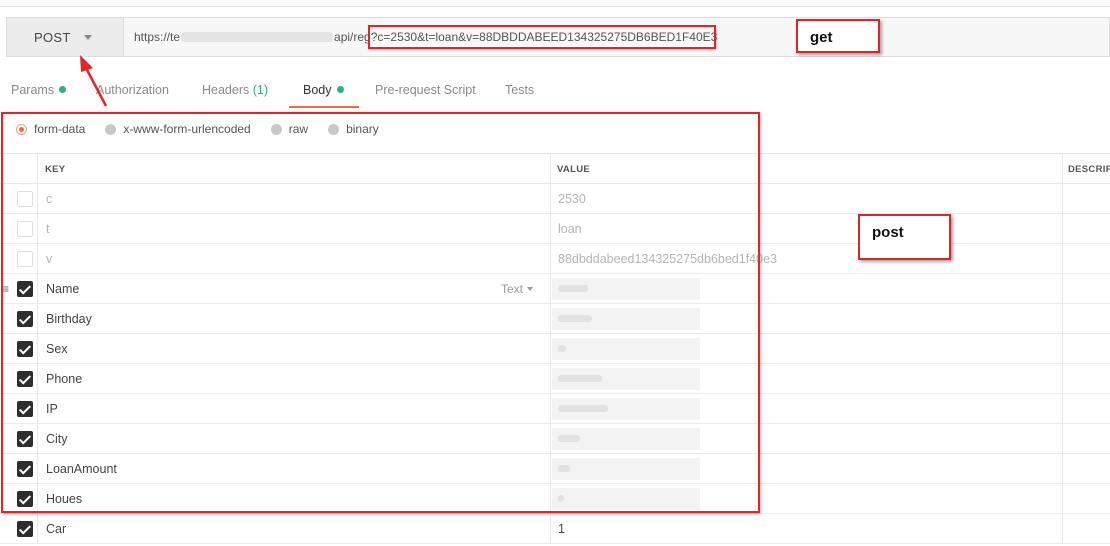  I want to click on arrow-shaft, so click(96, 87).